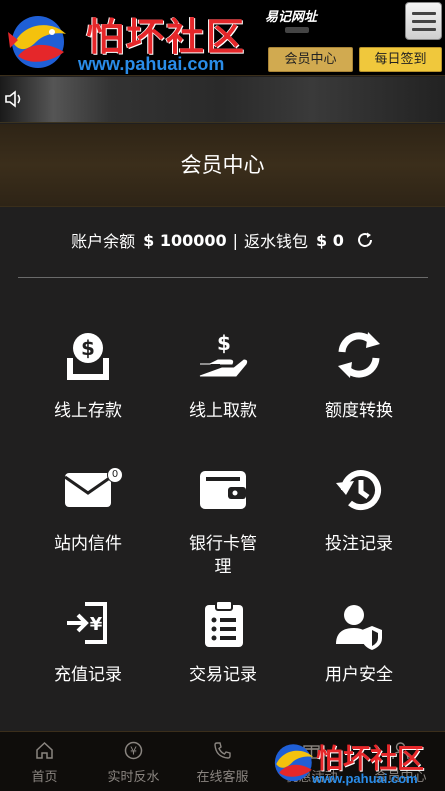 Image resolution: width=445 pixels, height=791 pixels. Describe the element at coordinates (44, 750) in the screenshot. I see `home-icon` at that location.